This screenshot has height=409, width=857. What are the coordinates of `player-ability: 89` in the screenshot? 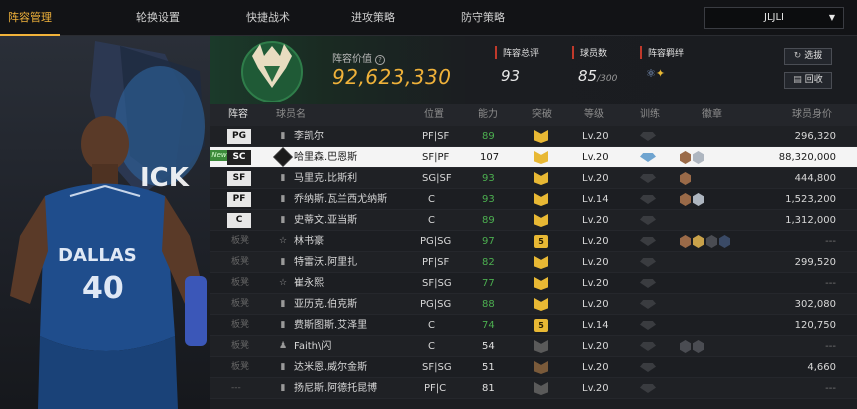 It's located at (488, 220).